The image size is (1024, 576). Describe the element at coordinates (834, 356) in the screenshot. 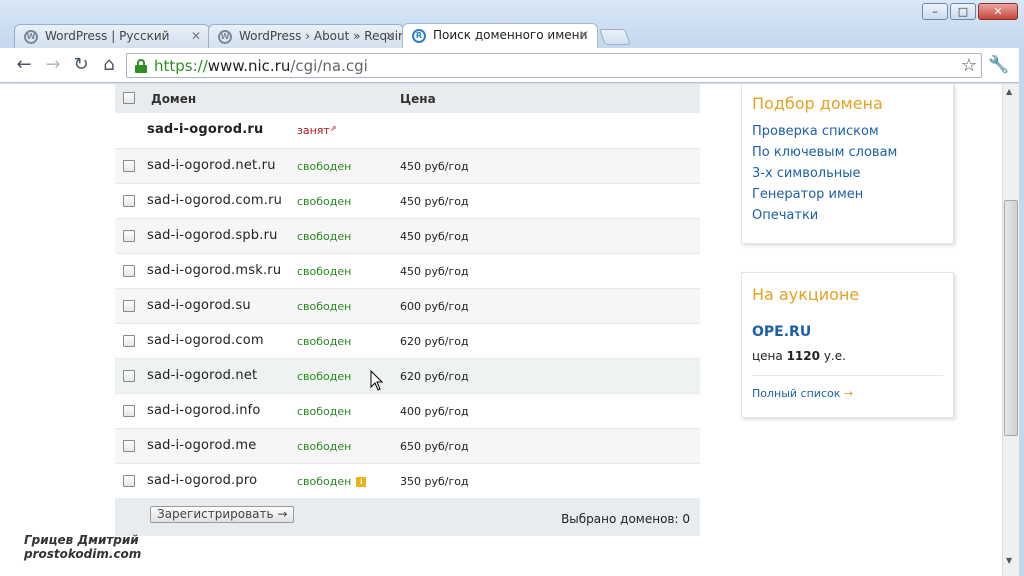

I see `price-suffix: у.е.` at that location.